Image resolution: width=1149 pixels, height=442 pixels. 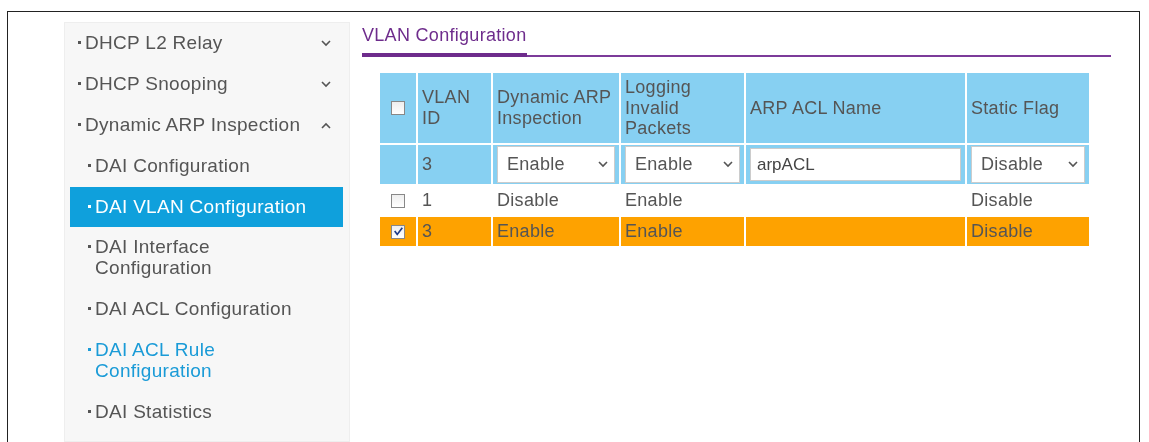 What do you see at coordinates (1028, 108) in the screenshot?
I see `column-header: Static Flag` at bounding box center [1028, 108].